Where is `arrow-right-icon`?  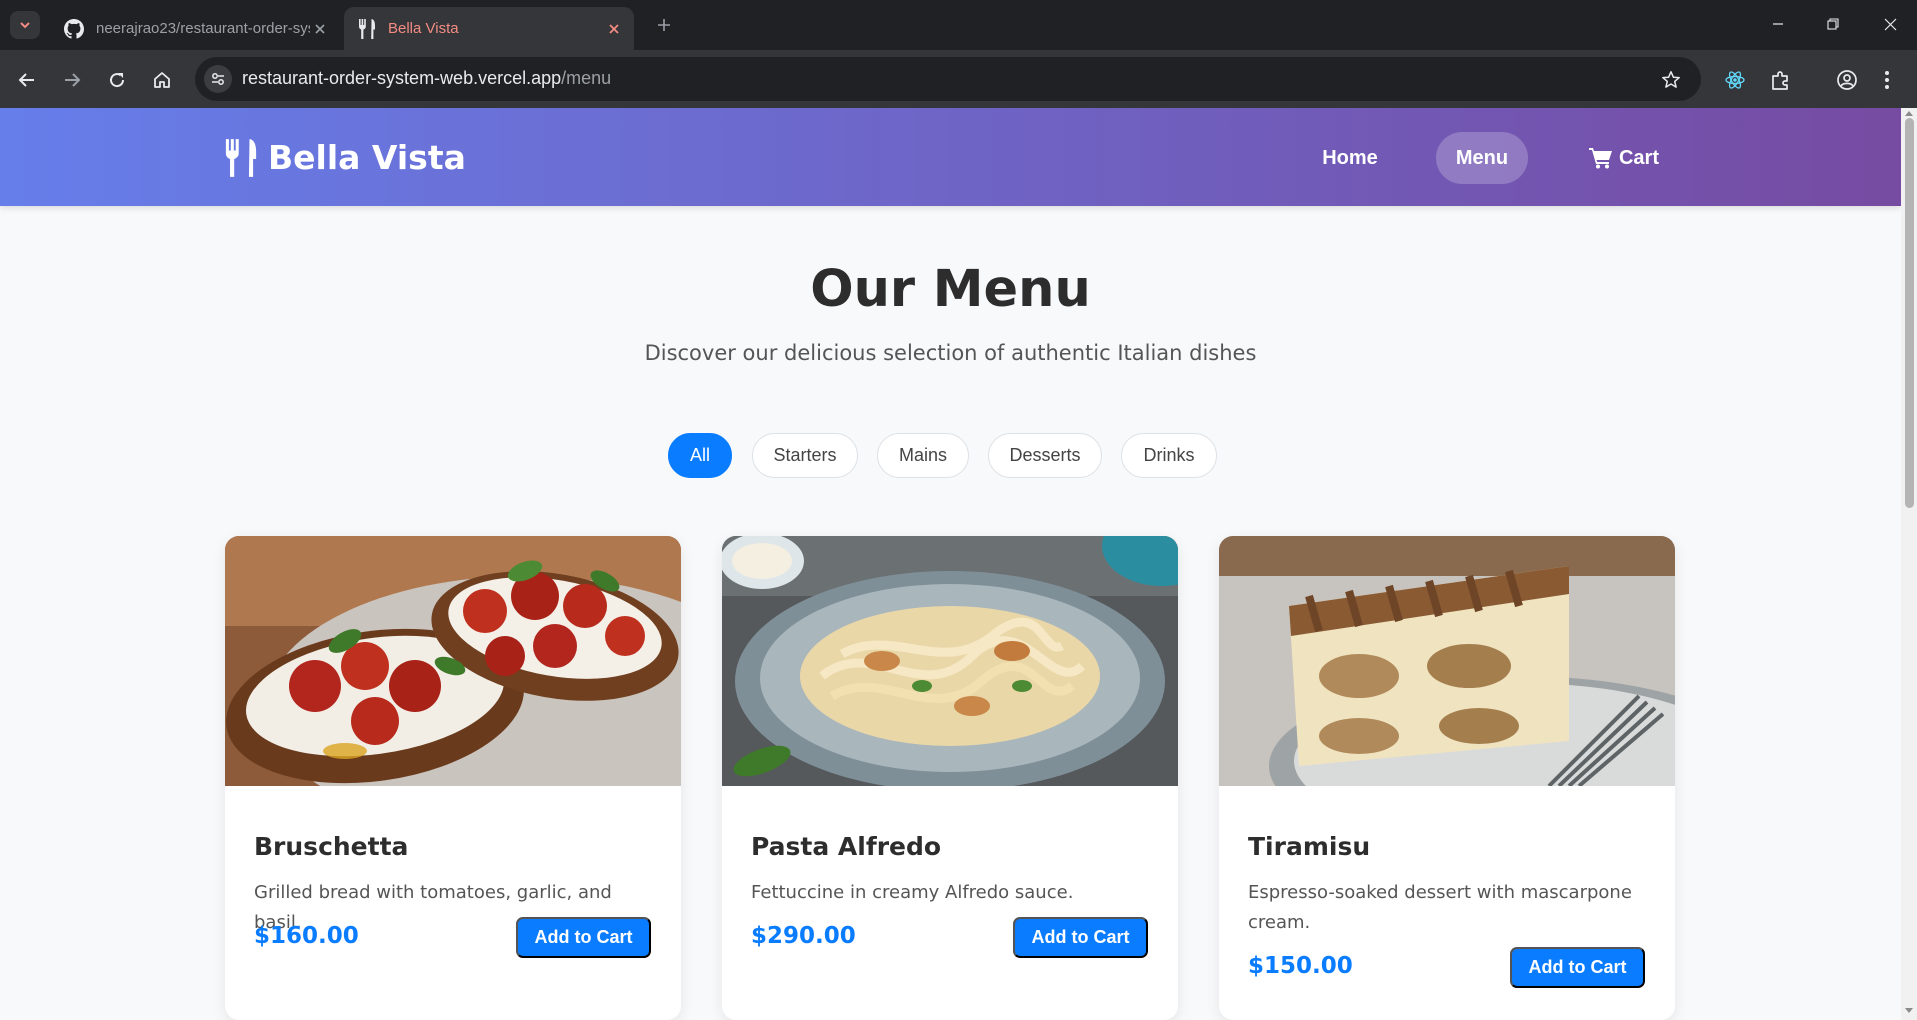 arrow-right-icon is located at coordinates (73, 80).